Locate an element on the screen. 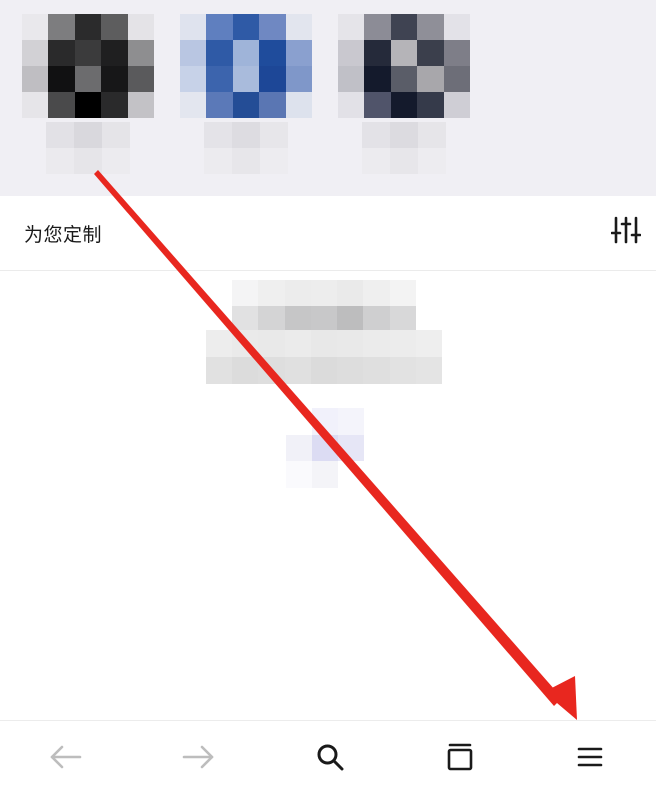 The image size is (656, 792). blurred-feed-title is located at coordinates (324, 306).